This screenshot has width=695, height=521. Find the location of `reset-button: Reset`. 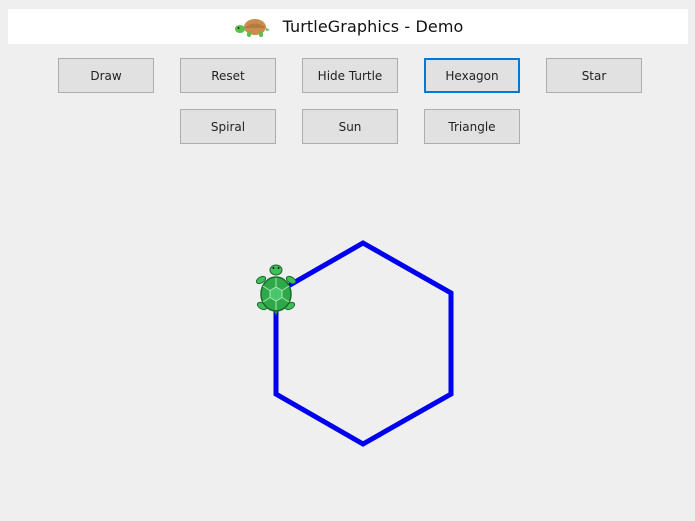

reset-button: Reset is located at coordinates (228, 75).